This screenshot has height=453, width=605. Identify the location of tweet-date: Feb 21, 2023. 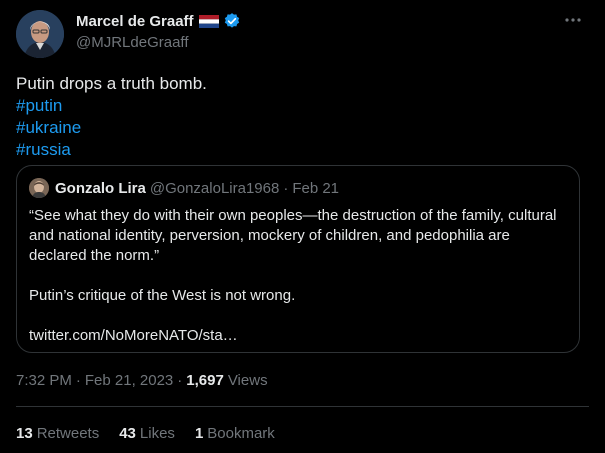
(129, 380).